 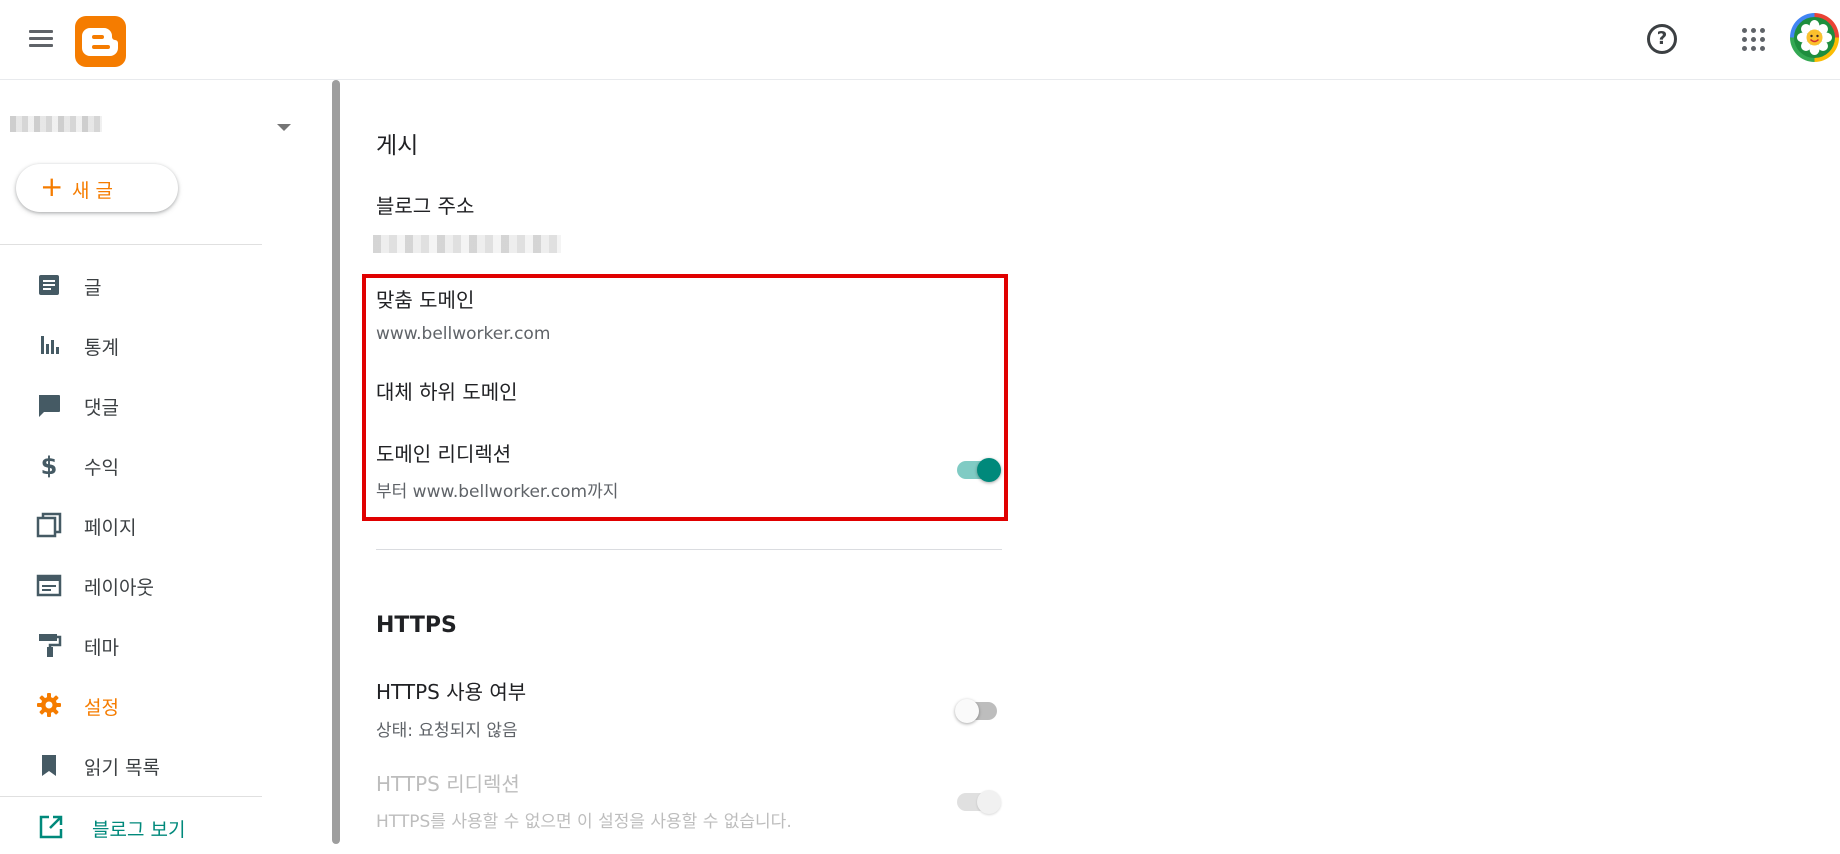 I want to click on sidebar-item-settings: 설정, so click(x=131, y=704).